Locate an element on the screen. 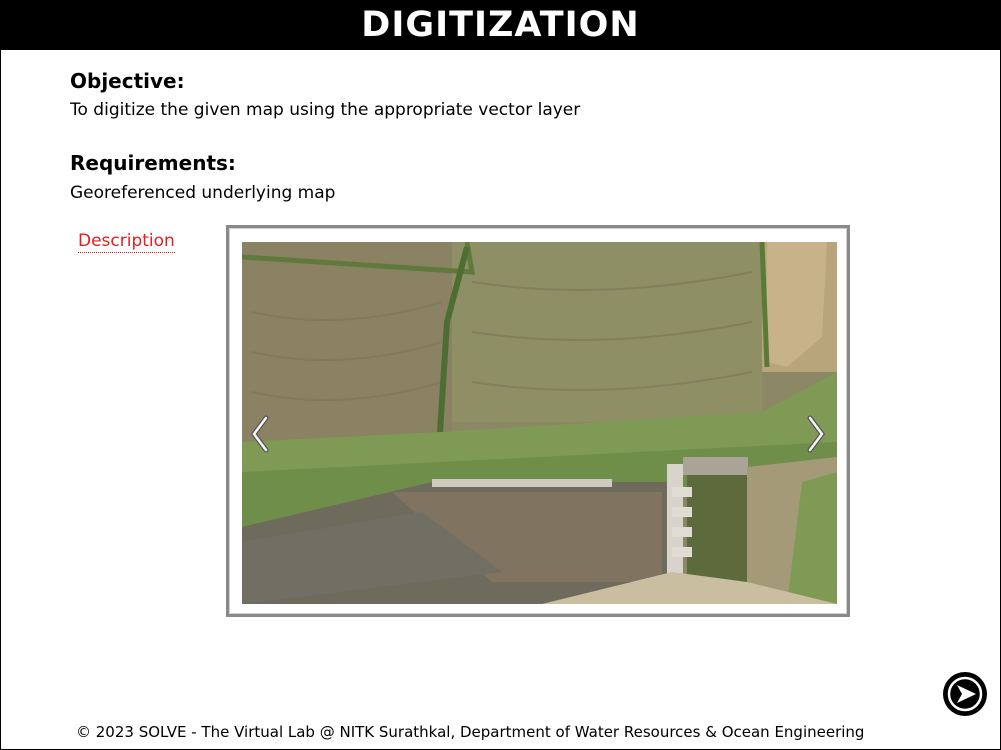 The height and width of the screenshot is (750, 1001). next-page-button is located at coordinates (965, 694).